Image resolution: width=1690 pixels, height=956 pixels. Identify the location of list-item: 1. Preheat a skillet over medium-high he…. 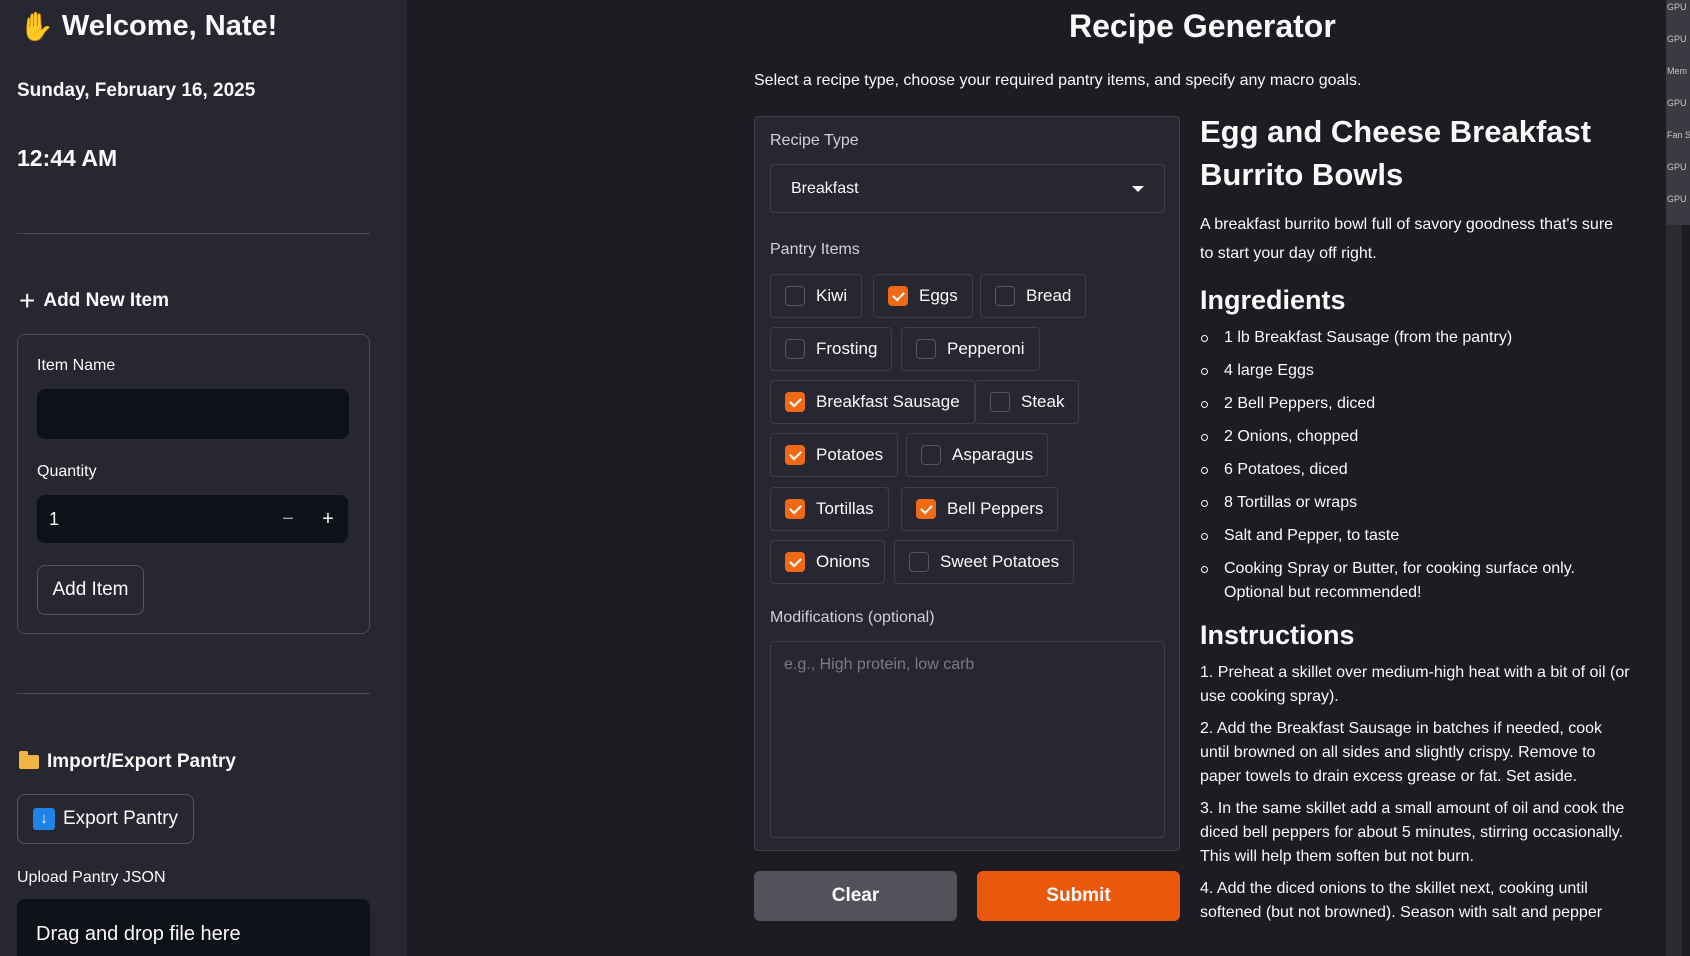
(1415, 684).